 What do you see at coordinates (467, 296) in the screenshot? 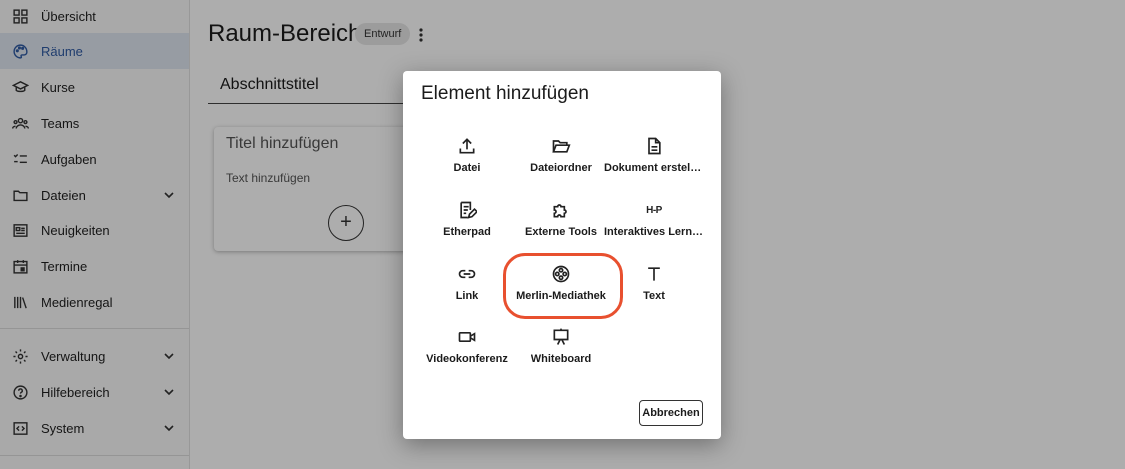
I see `element-option-label: Link` at bounding box center [467, 296].